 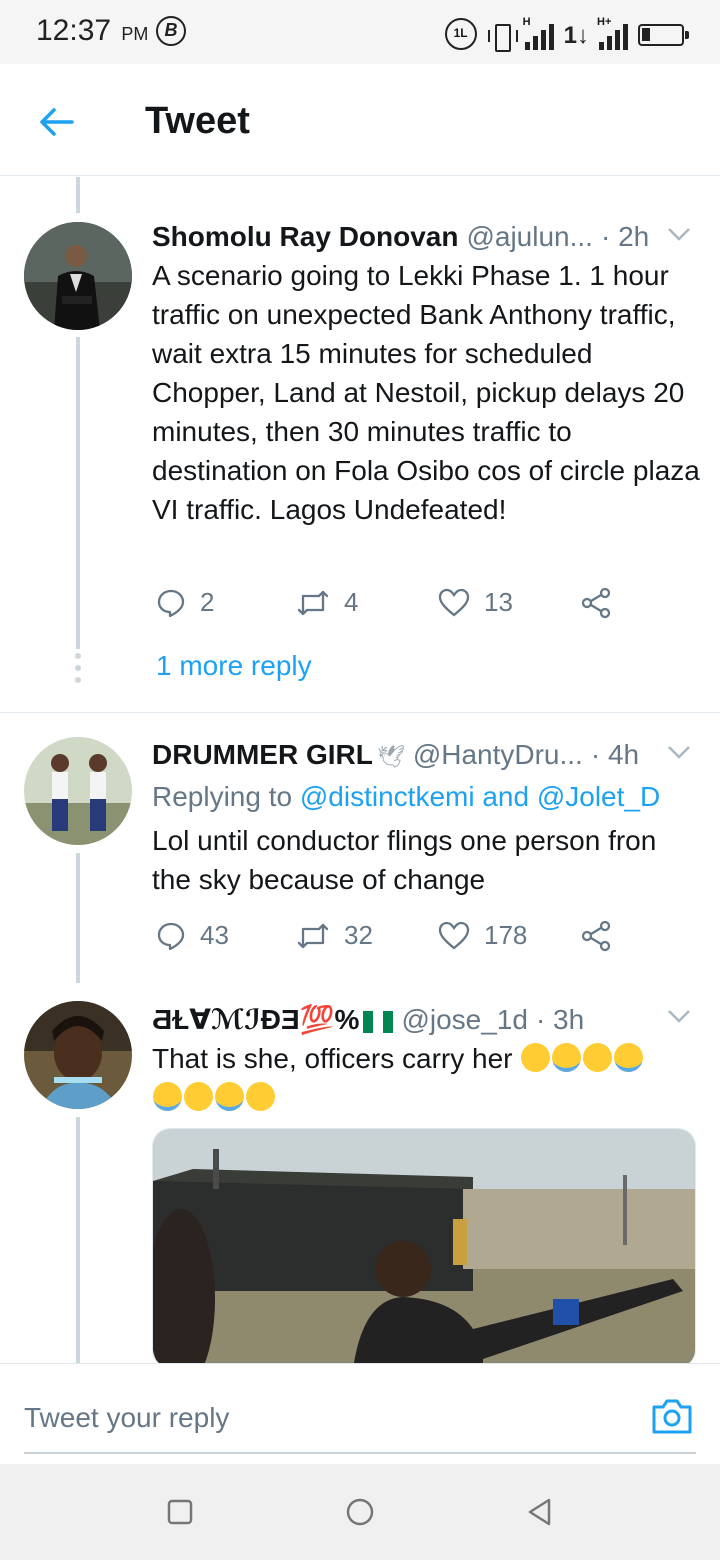 What do you see at coordinates (391, 605) in the screenshot?
I see `tweet-actions: 2 4 13` at bounding box center [391, 605].